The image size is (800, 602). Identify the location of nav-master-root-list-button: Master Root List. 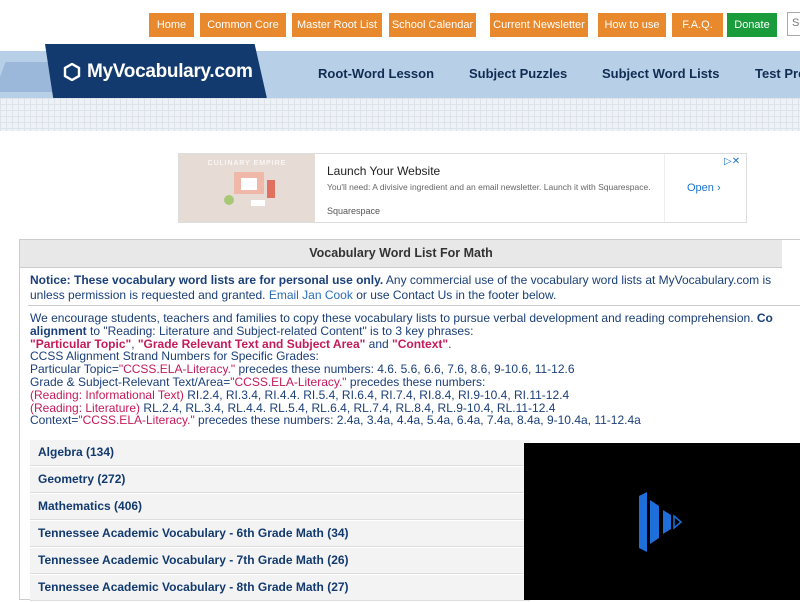
(337, 25).